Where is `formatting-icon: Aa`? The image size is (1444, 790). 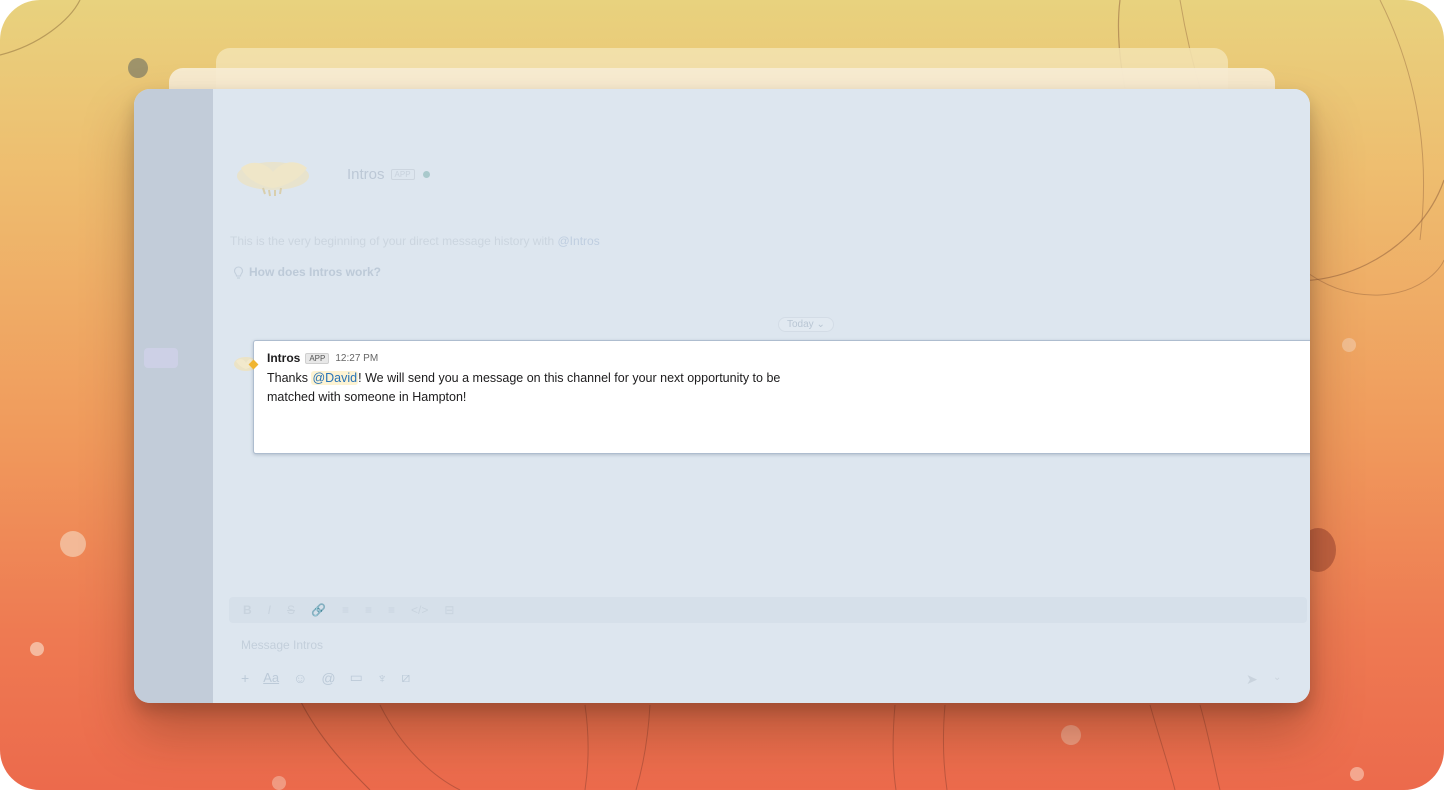 formatting-icon: Aa is located at coordinates (271, 677).